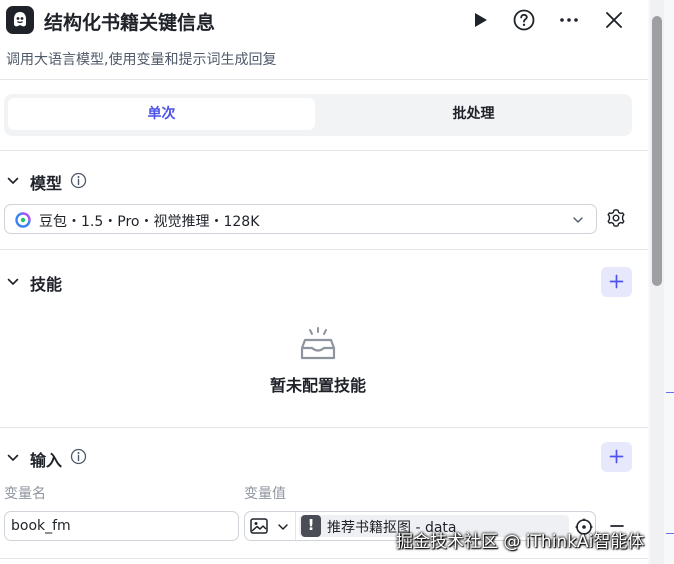 The height and width of the screenshot is (564, 674). I want to click on more-icon, so click(569, 20).